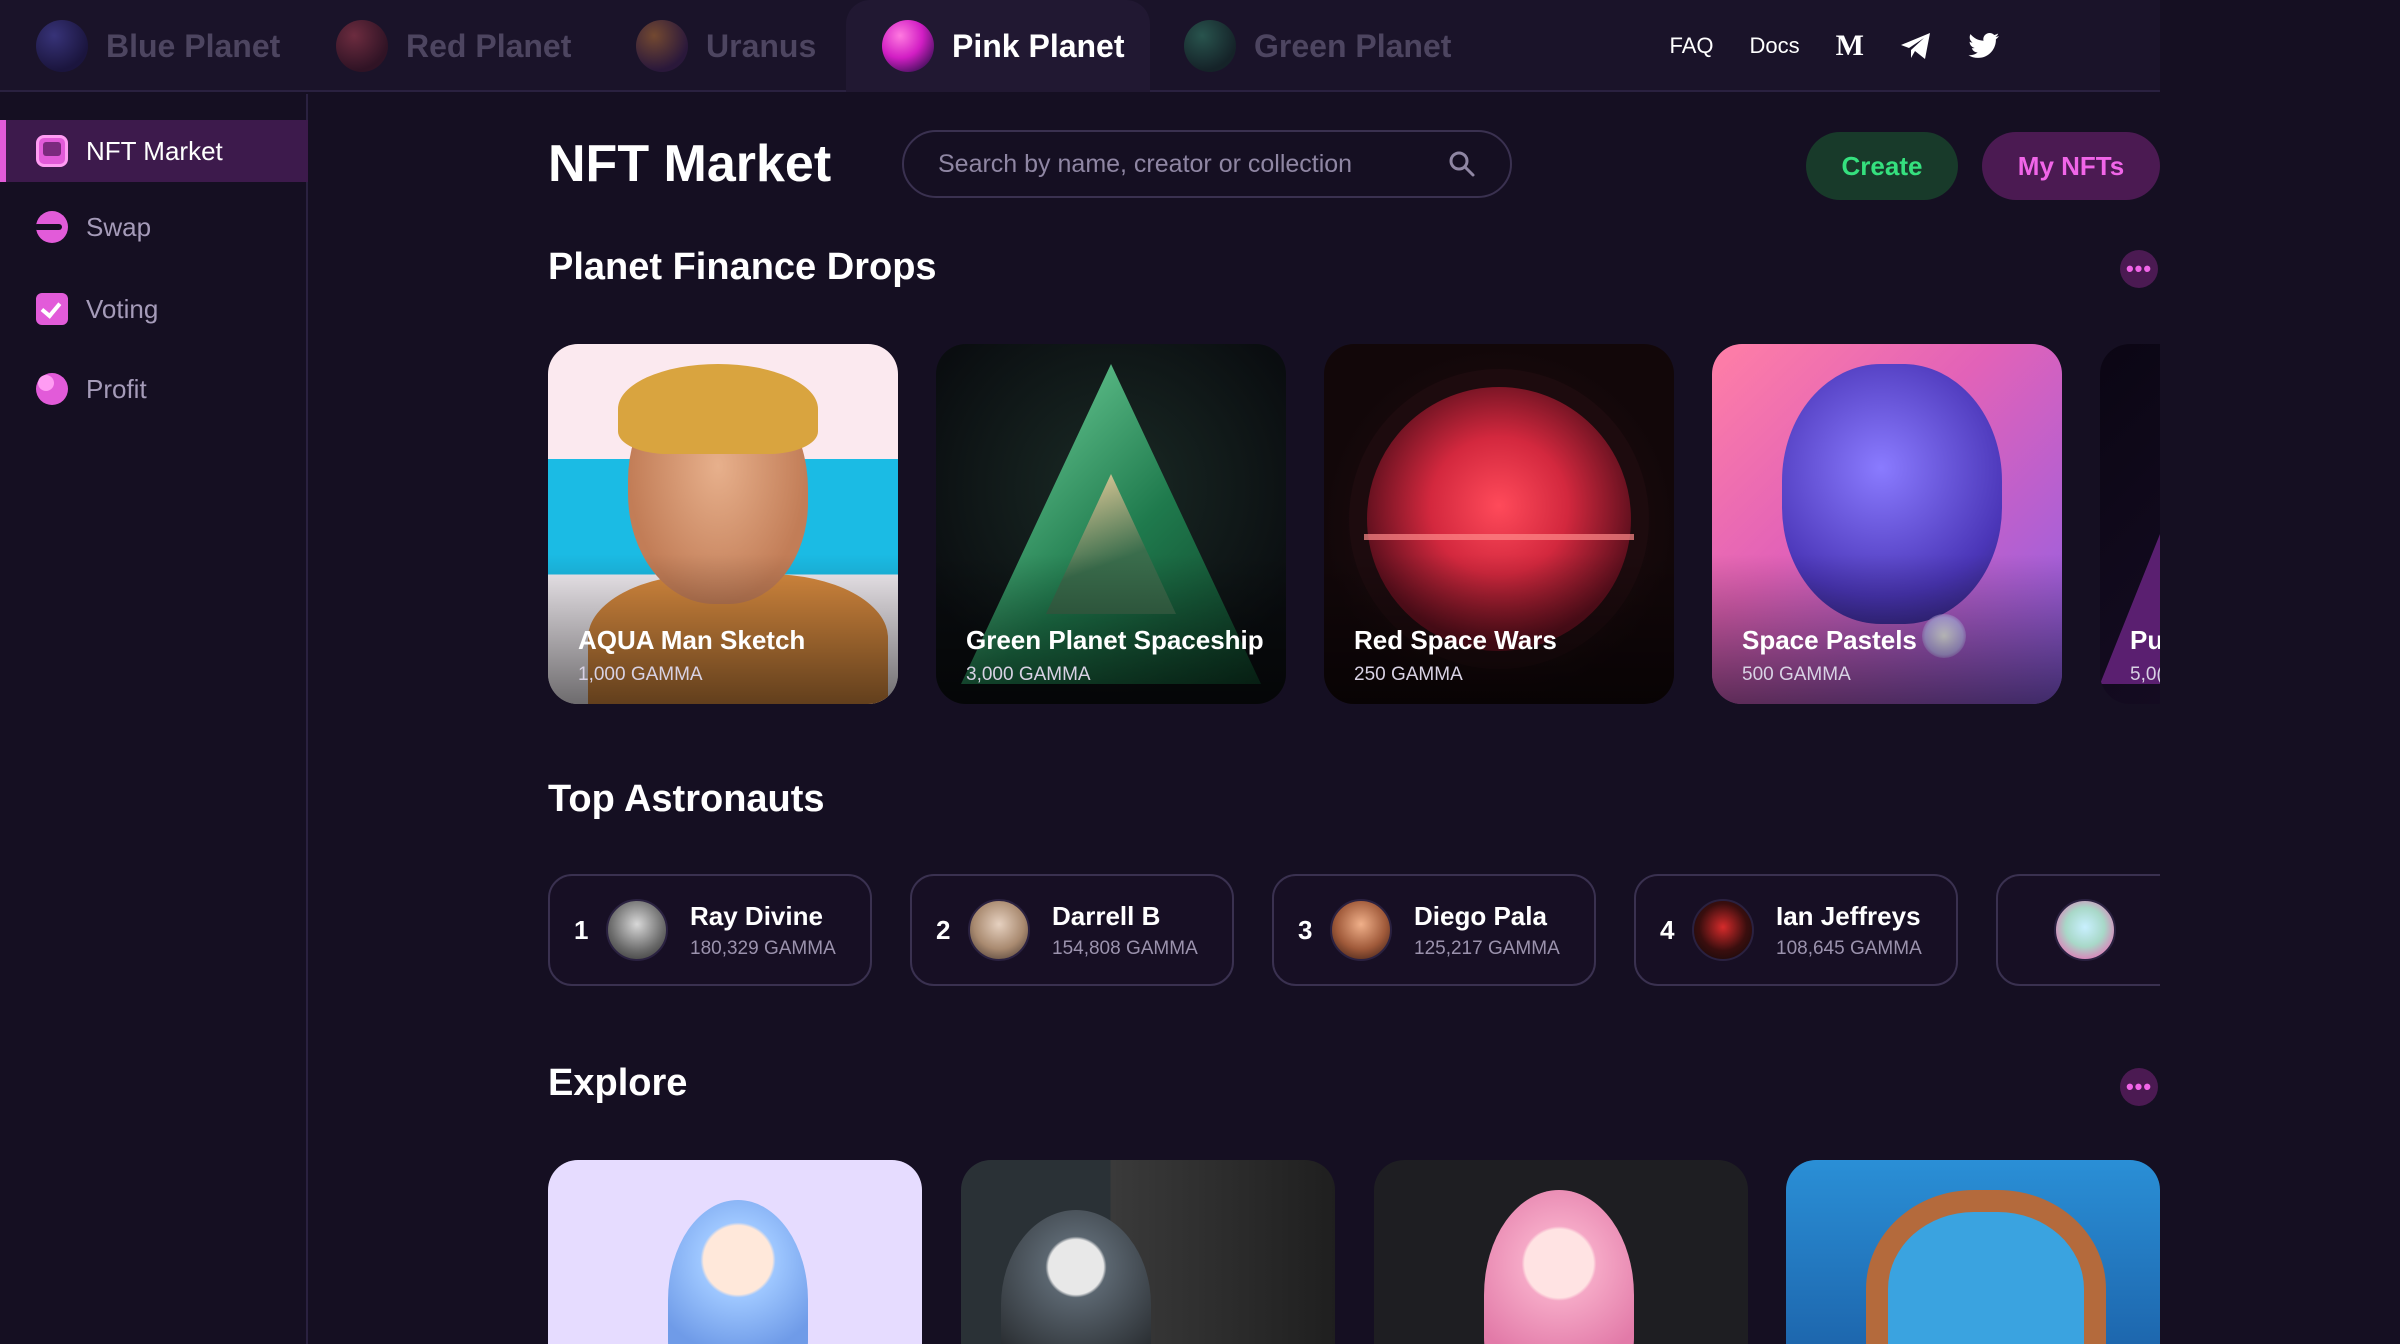 This screenshot has height=1344, width=2400. What do you see at coordinates (1145, 163) in the screenshot?
I see `search-placeholder: Search by name, creator or collection` at bounding box center [1145, 163].